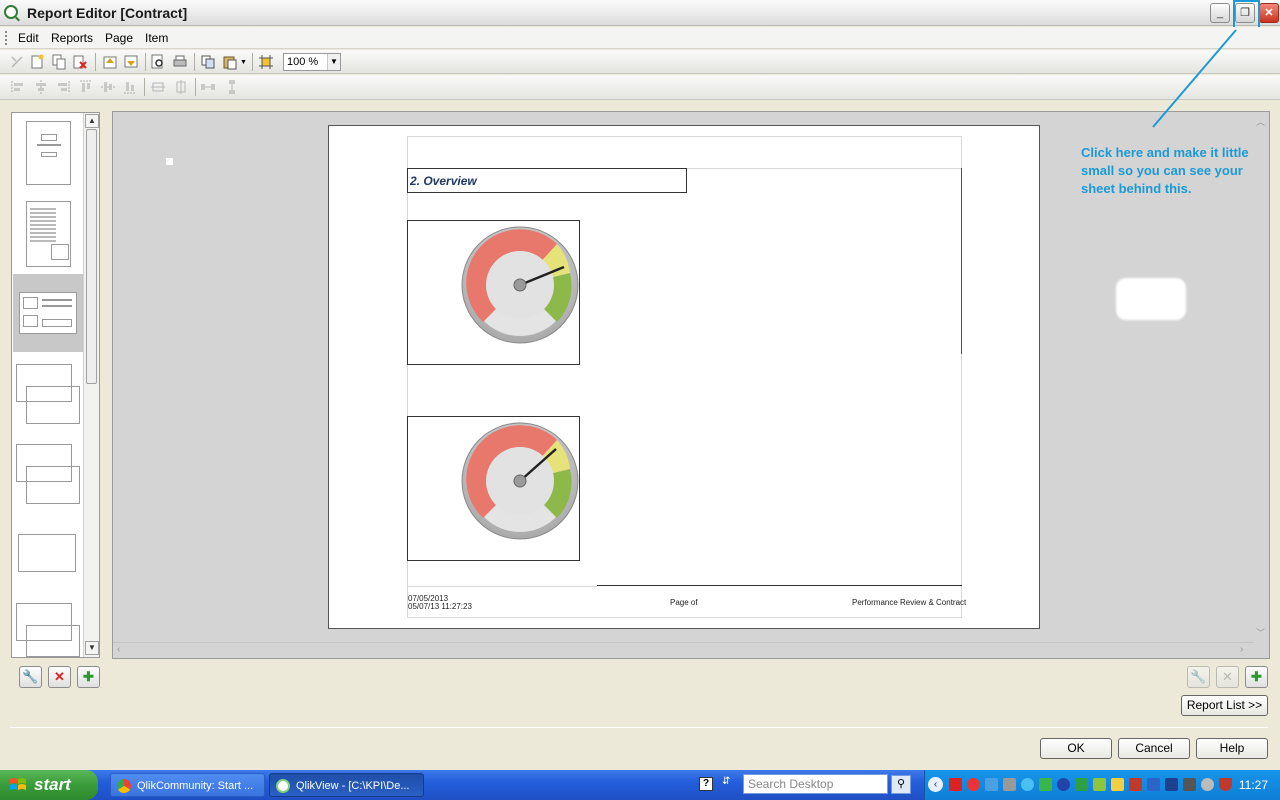 This screenshot has height=800, width=1280. Describe the element at coordinates (1225, 784) in the screenshot. I see `shield-icon` at that location.